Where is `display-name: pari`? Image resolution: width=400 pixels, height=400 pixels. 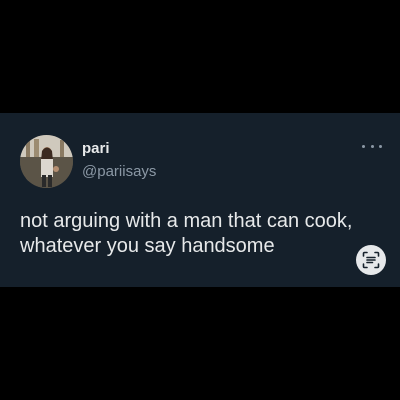
display-name: pari is located at coordinates (96, 149).